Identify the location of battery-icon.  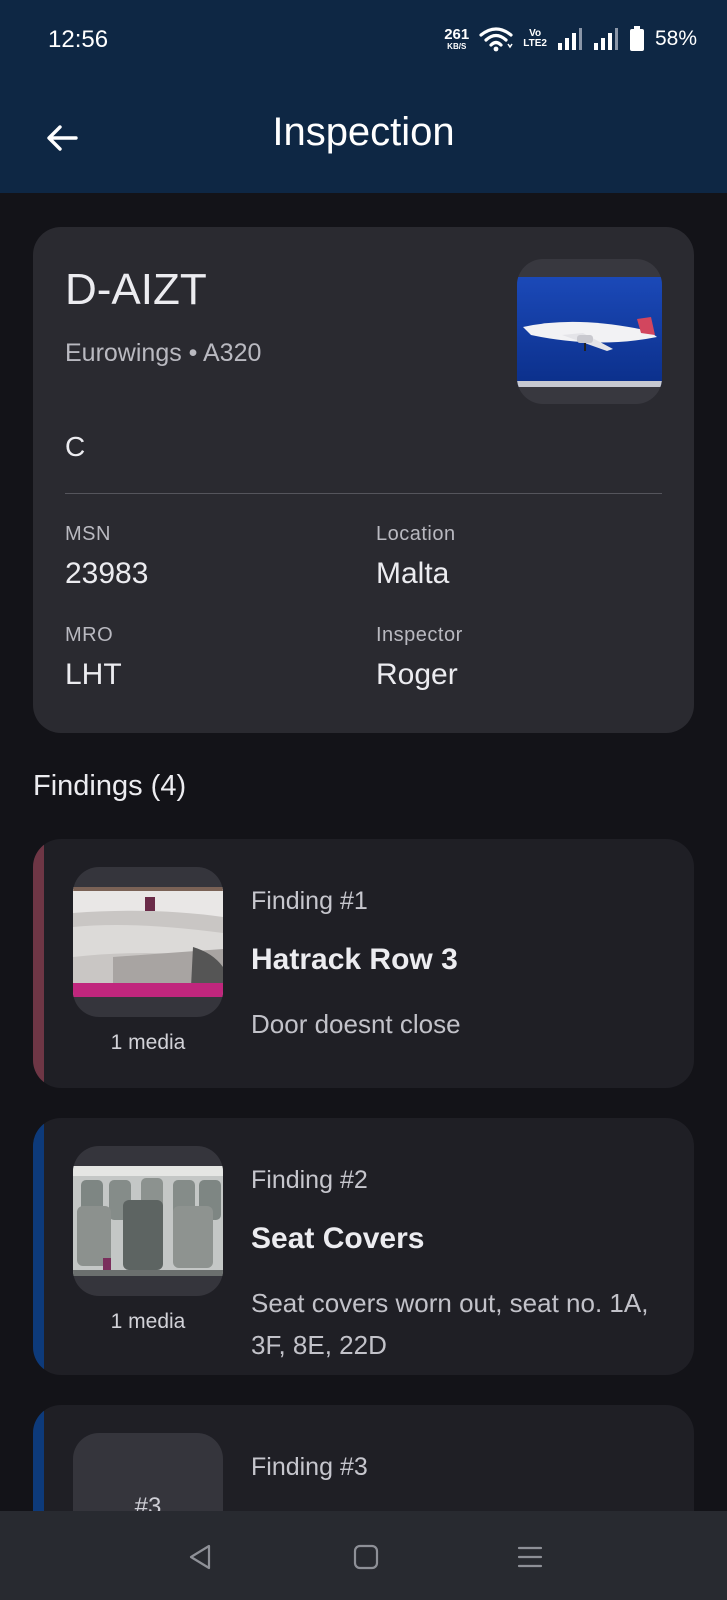
(636, 38).